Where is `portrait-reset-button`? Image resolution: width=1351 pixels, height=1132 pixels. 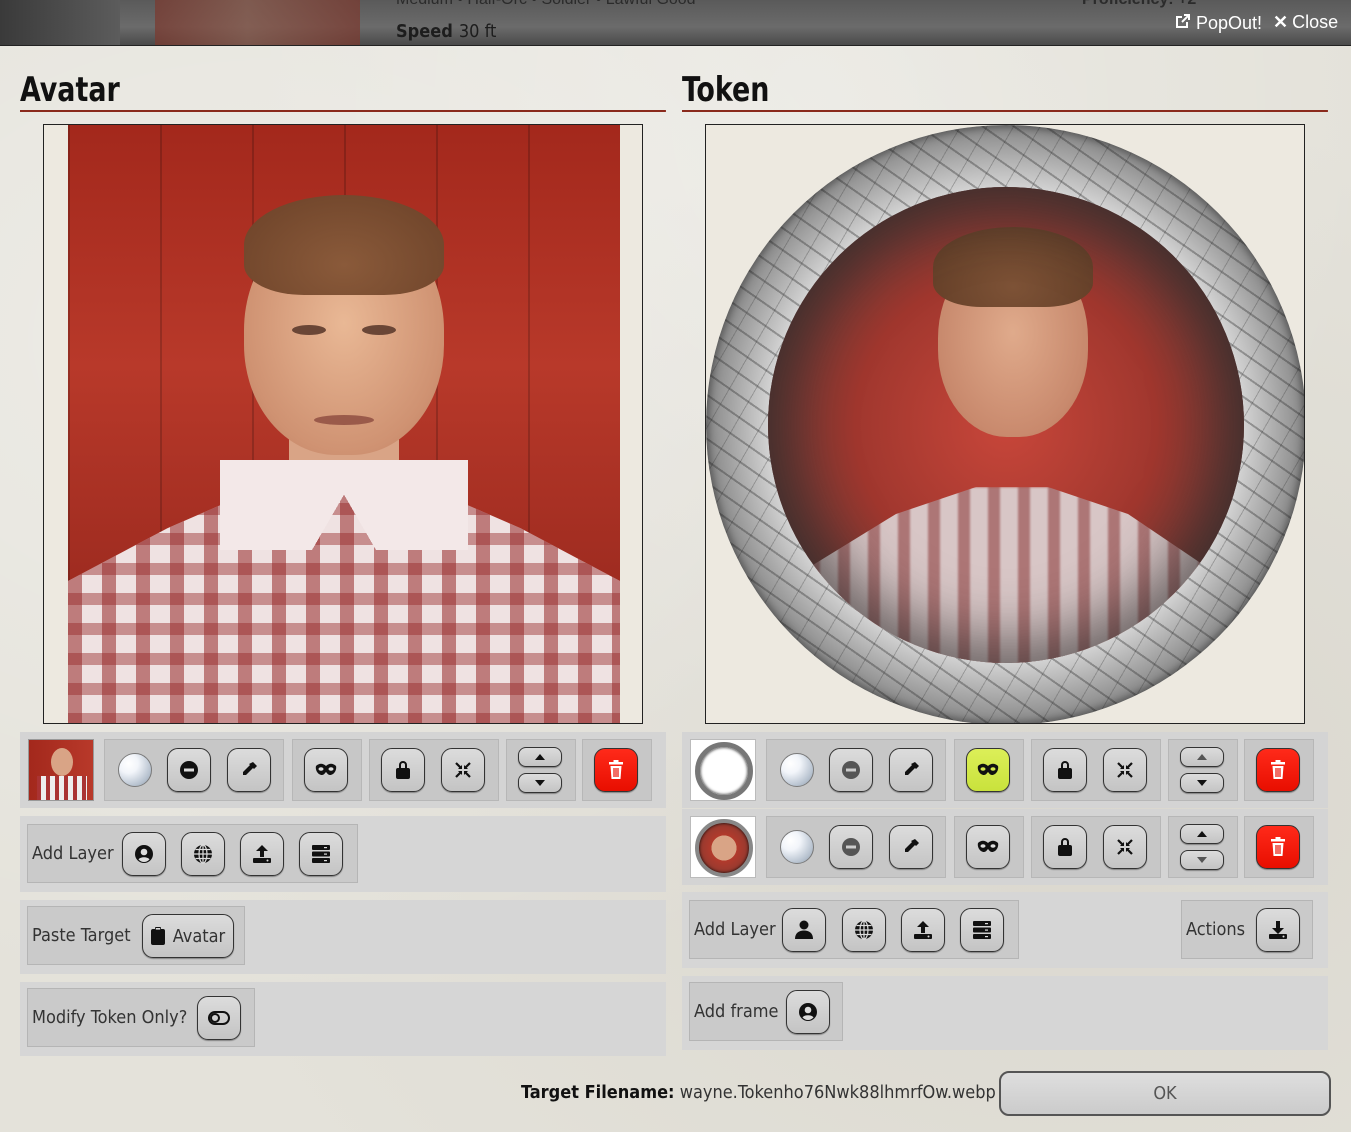 portrait-reset-button is located at coordinates (1125, 847).